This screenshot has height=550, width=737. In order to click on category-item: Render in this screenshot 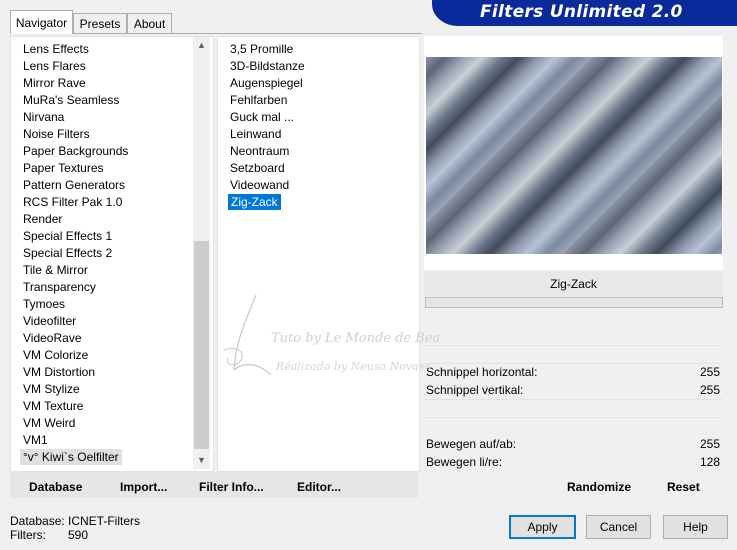, I will do `click(42, 219)`.